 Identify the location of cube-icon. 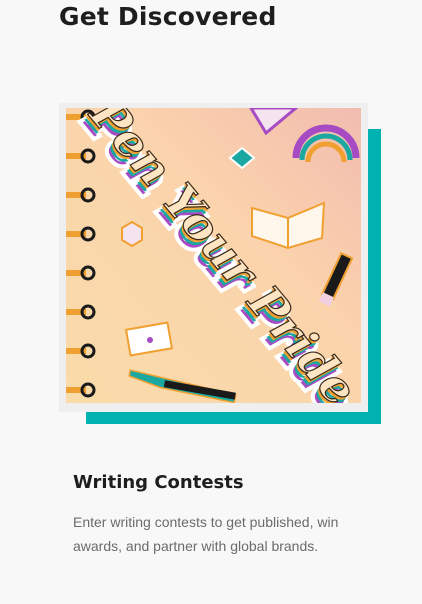
(132, 234).